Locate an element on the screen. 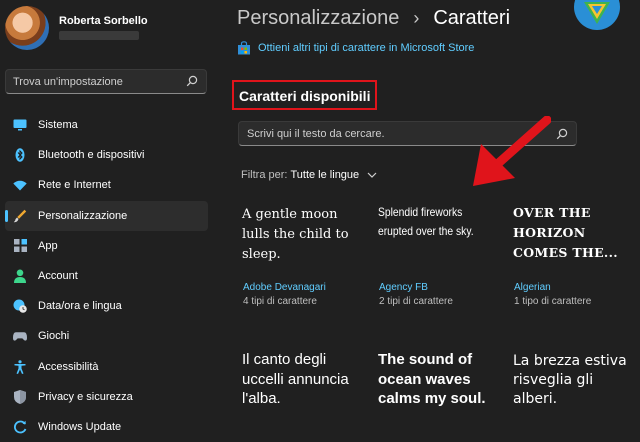 Image resolution: width=640 pixels, height=442 pixels. sidebar-item-bluetooth: Bluetooth e dispositivi is located at coordinates (106, 155).